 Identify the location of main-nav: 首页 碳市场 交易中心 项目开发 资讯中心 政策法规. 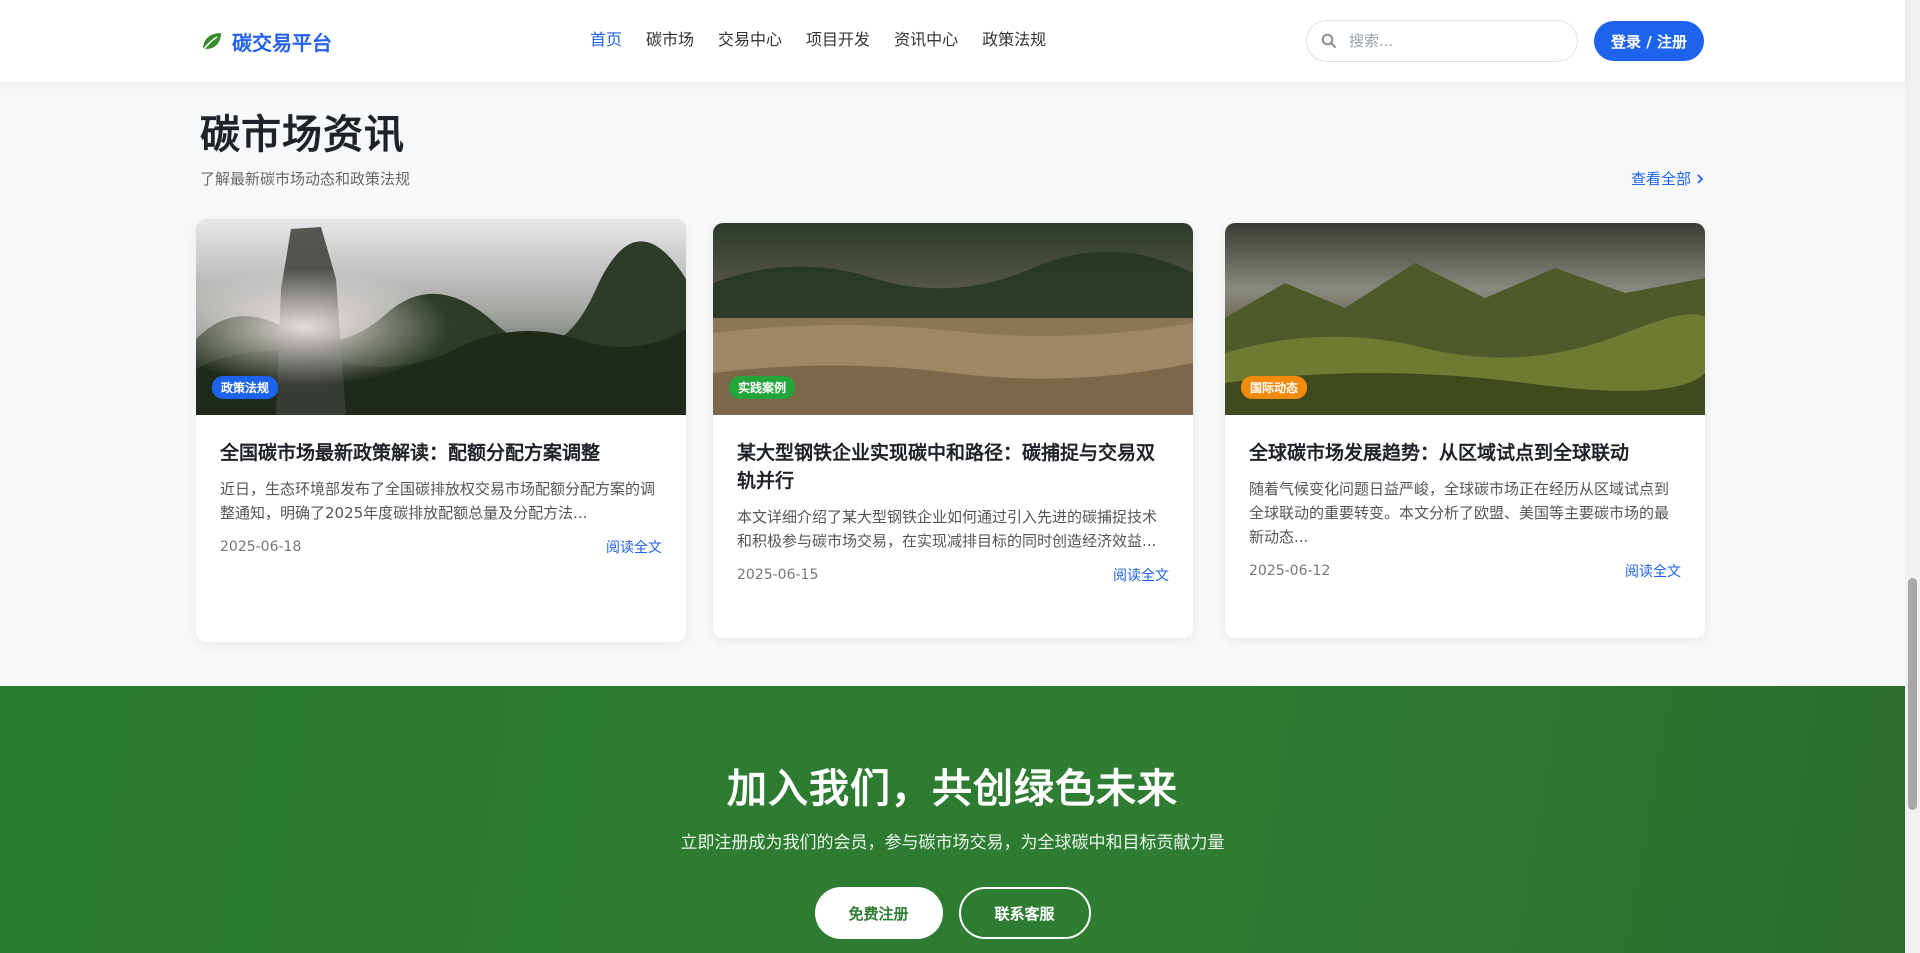
(818, 40).